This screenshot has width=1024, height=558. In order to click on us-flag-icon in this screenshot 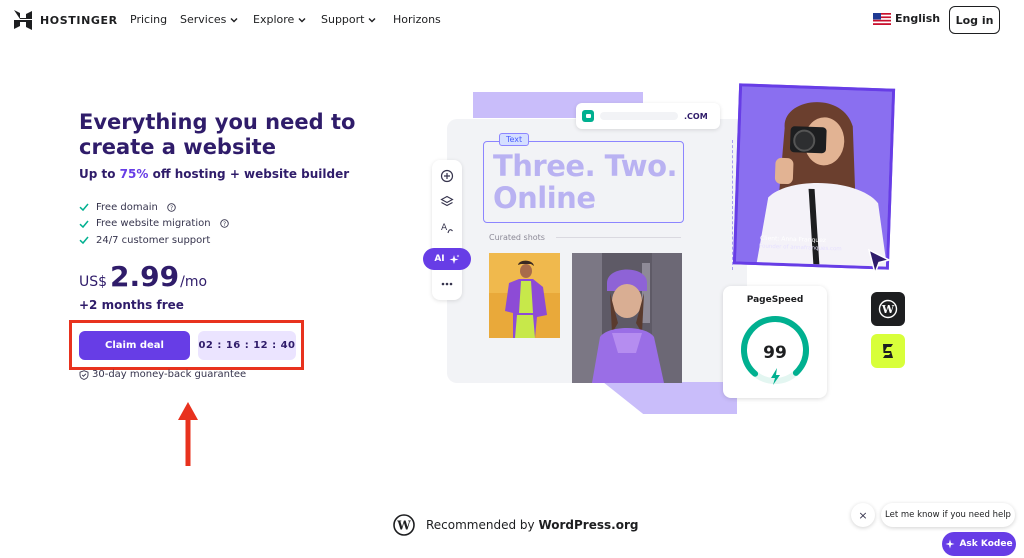, I will do `click(882, 18)`.